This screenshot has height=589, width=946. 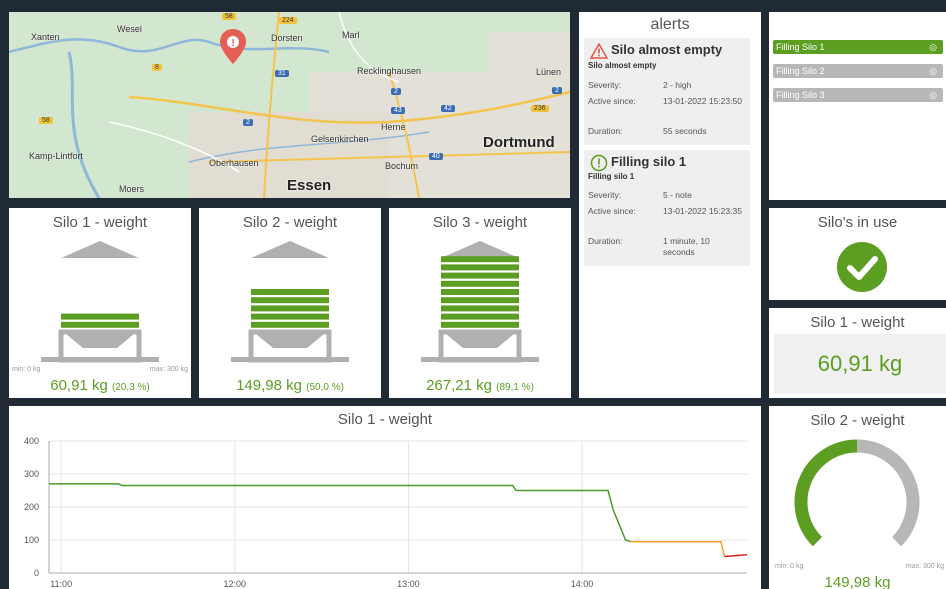 I want to click on check-circle-icon: ◎, so click(x=933, y=71).